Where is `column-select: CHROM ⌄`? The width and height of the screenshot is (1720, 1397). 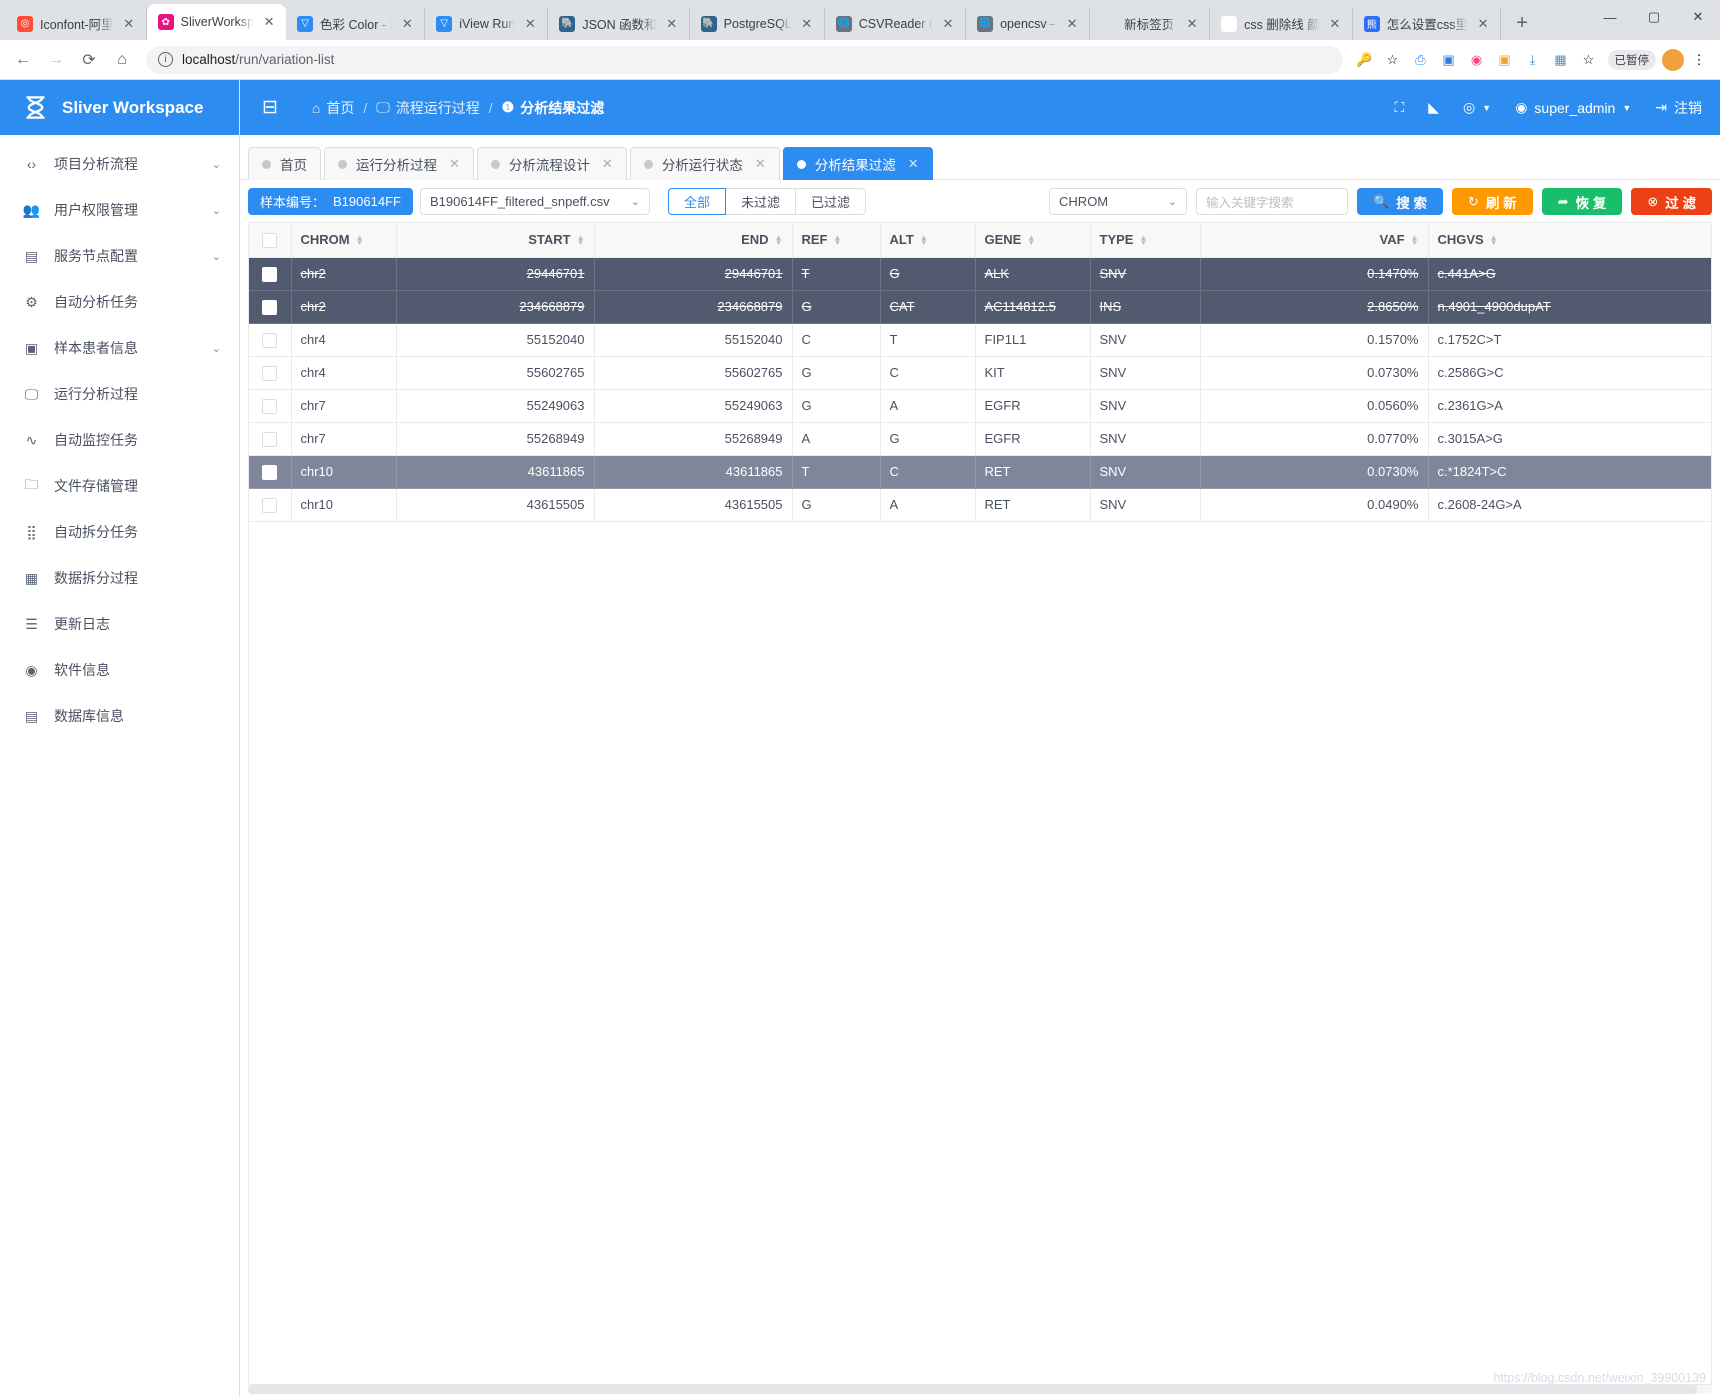
column-select: CHROM ⌄ is located at coordinates (1118, 201).